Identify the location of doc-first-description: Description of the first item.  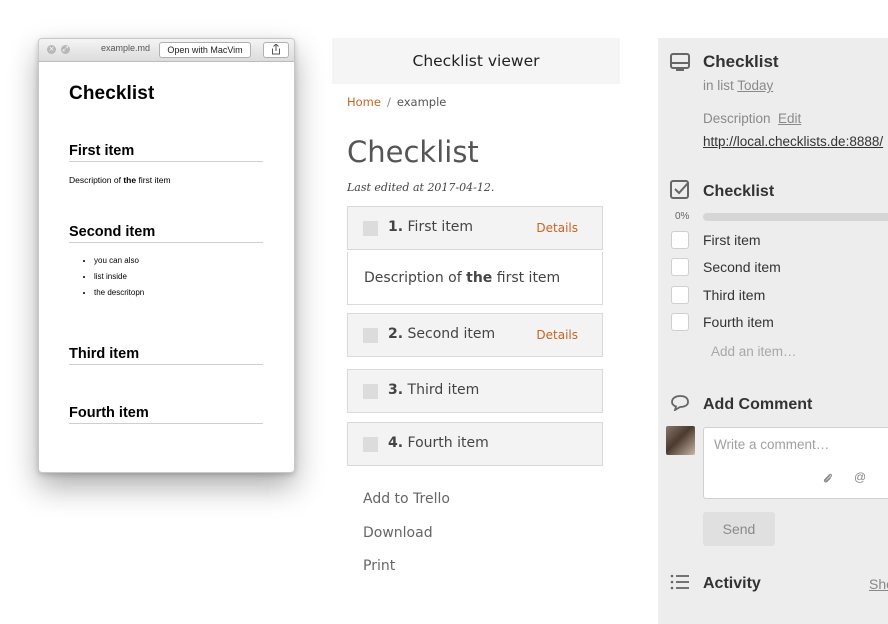
(166, 180).